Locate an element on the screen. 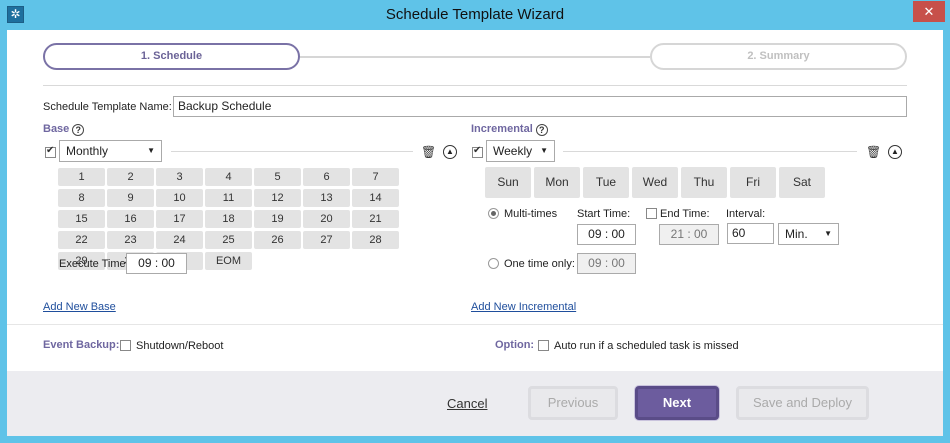  weekday-button: Thu is located at coordinates (704, 182).